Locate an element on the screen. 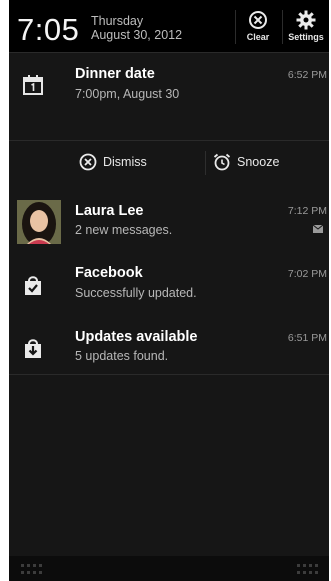  clock-time: 7:05 is located at coordinates (48, 29).